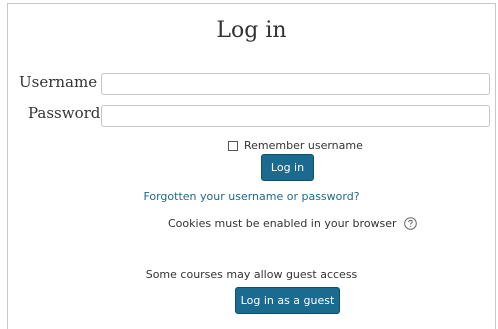  I want to click on guest-login-button: Log in as a guest, so click(287, 300).